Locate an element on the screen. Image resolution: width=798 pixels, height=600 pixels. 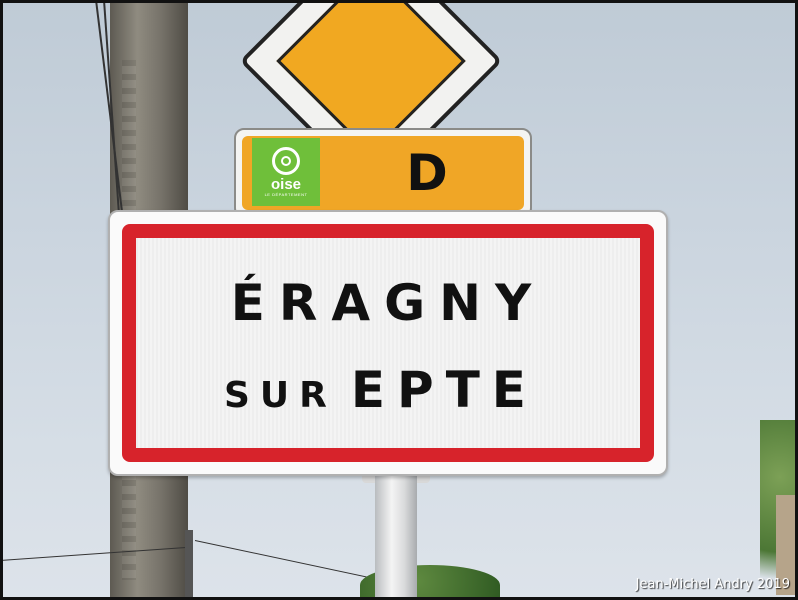
oise-logo-subtitle: LE DÉPARTEMENT is located at coordinates (286, 194).